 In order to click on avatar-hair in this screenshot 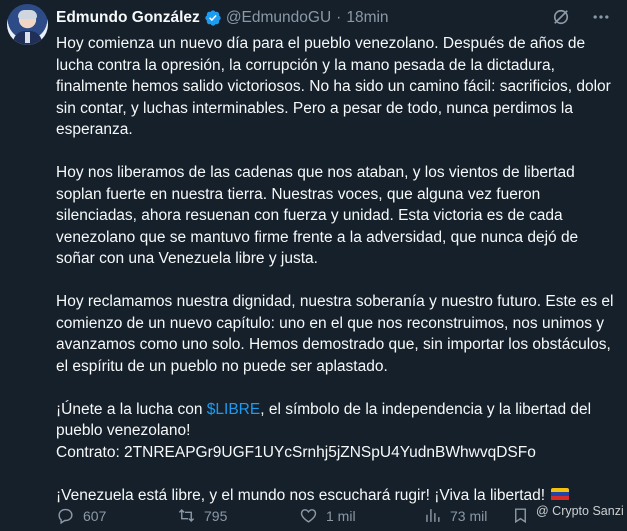, I will do `click(27, 14)`.